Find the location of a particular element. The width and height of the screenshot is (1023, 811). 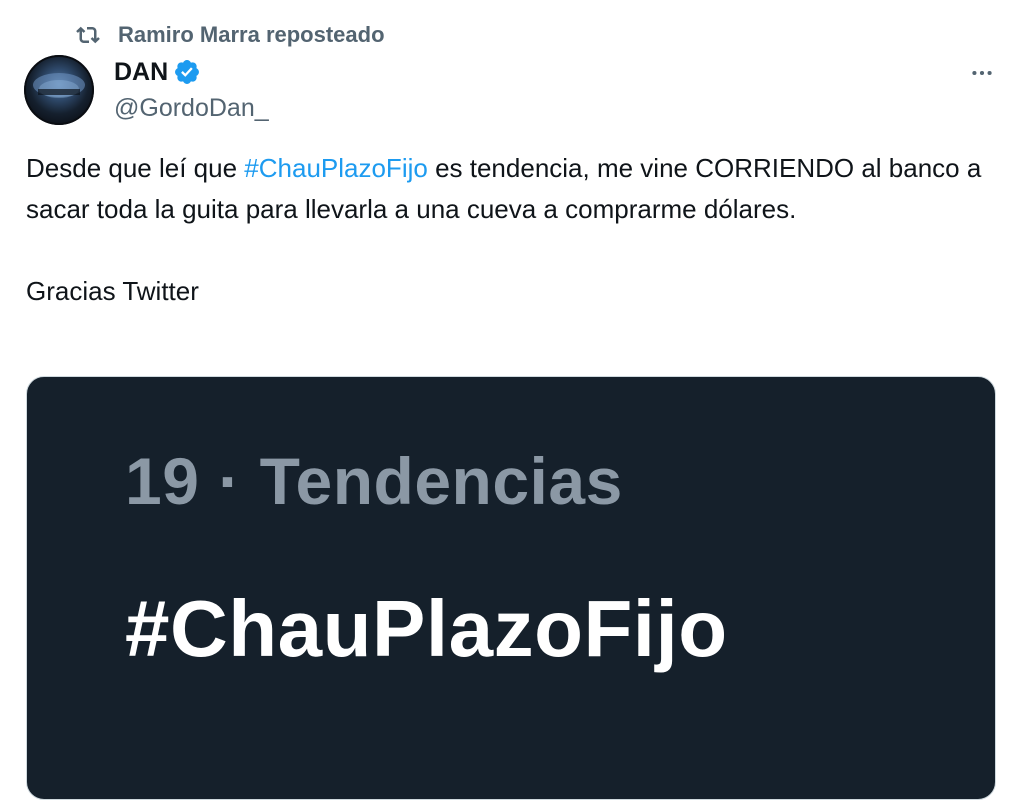

more-options-button is located at coordinates (982, 75).